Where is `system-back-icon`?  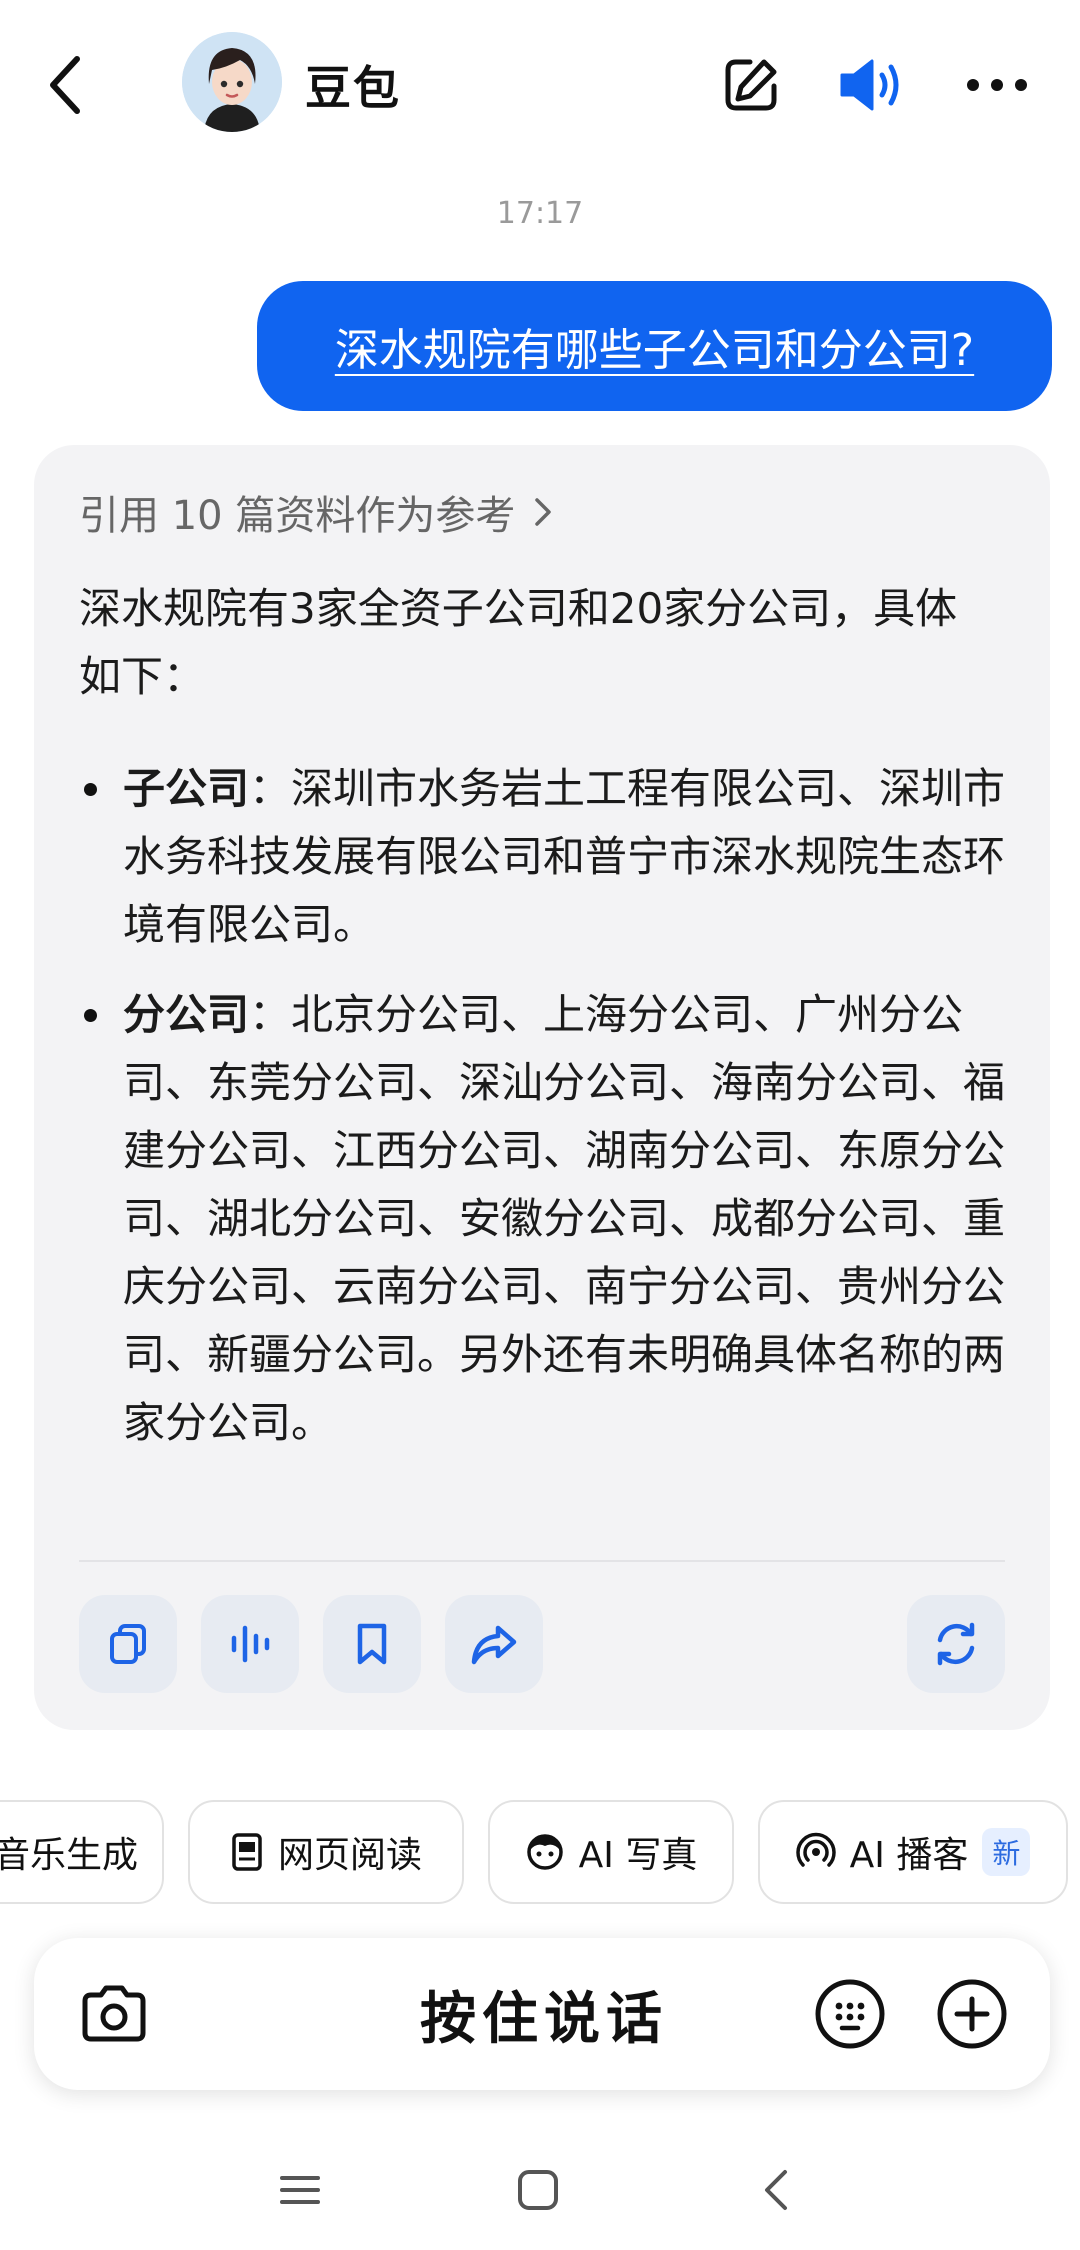
system-back-icon is located at coordinates (776, 2190).